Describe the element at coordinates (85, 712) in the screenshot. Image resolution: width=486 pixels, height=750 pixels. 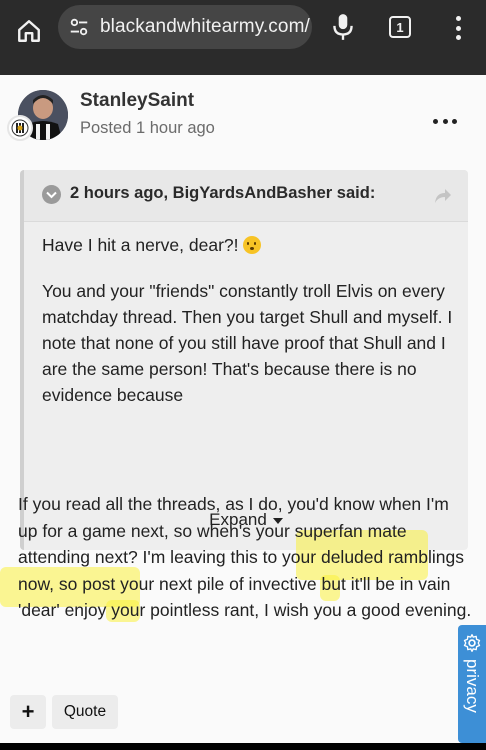
I see `quote-button: Quote` at that location.